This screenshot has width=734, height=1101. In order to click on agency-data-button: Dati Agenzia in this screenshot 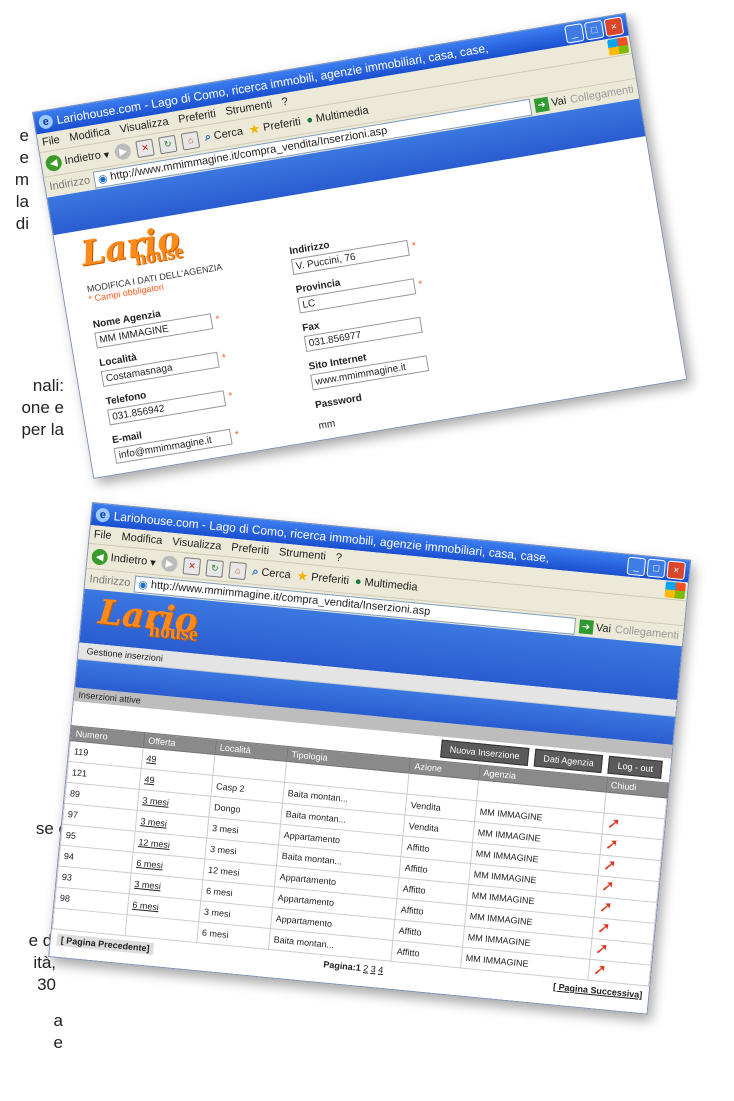, I will do `click(568, 761)`.